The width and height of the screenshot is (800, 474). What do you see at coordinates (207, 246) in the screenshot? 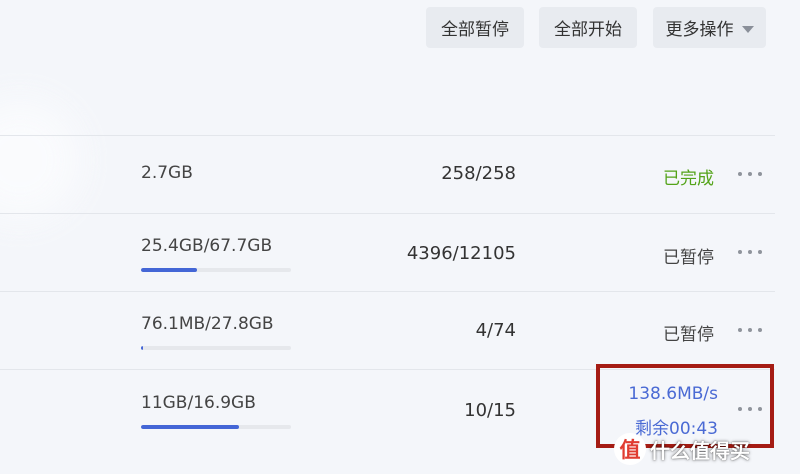
I see `task-size: 25.4GB/67.7GB` at bounding box center [207, 246].